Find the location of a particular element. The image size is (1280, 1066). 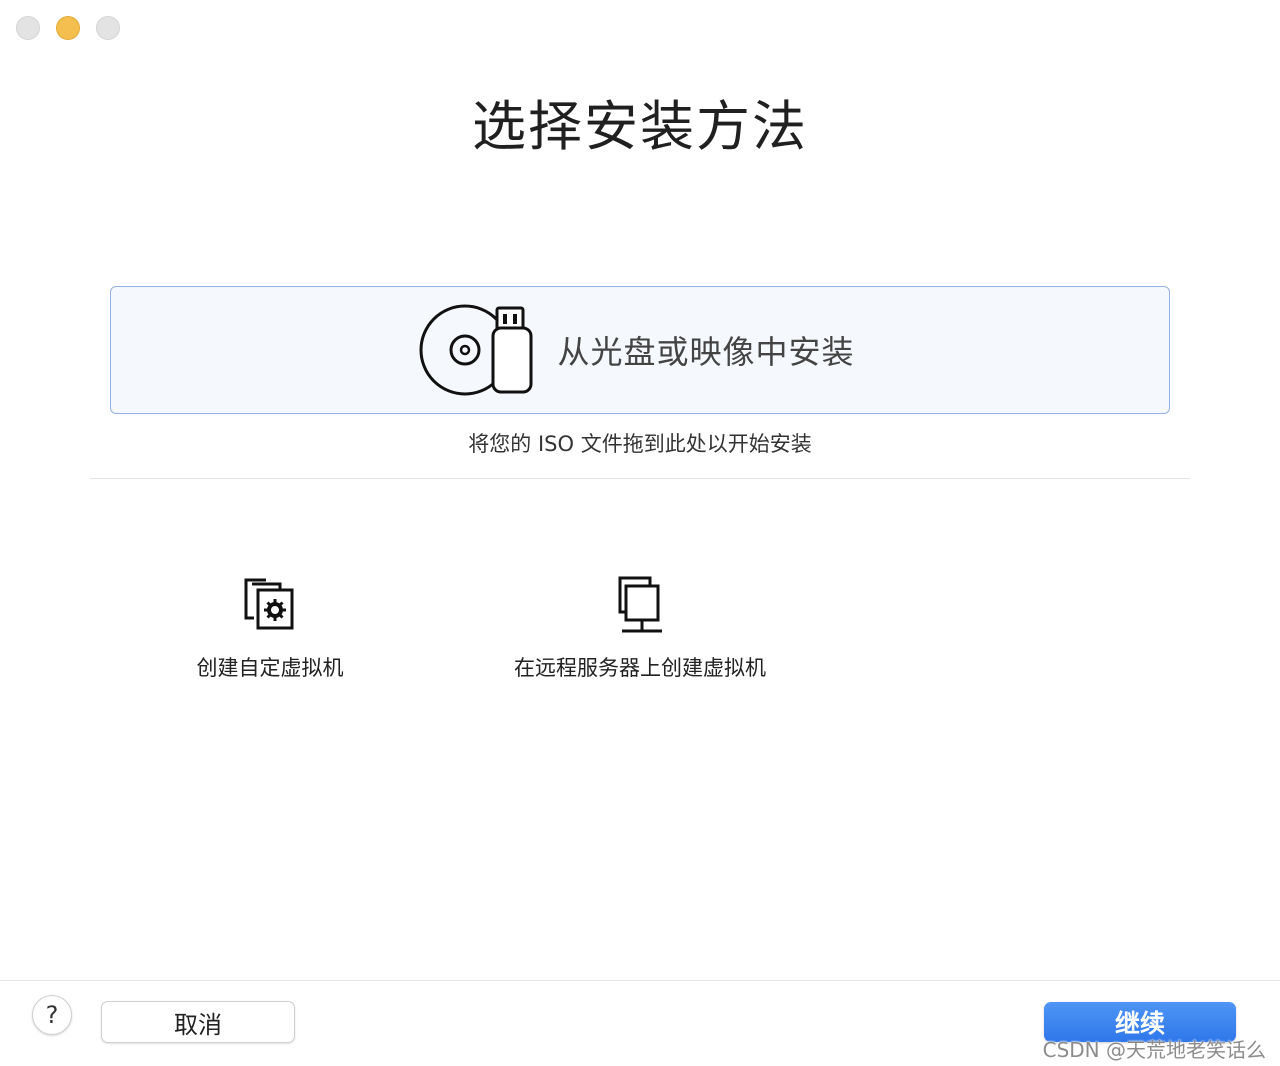

drop-hint-text: 将您的 ISO 文件拖到此处以开始安装 is located at coordinates (640, 444).